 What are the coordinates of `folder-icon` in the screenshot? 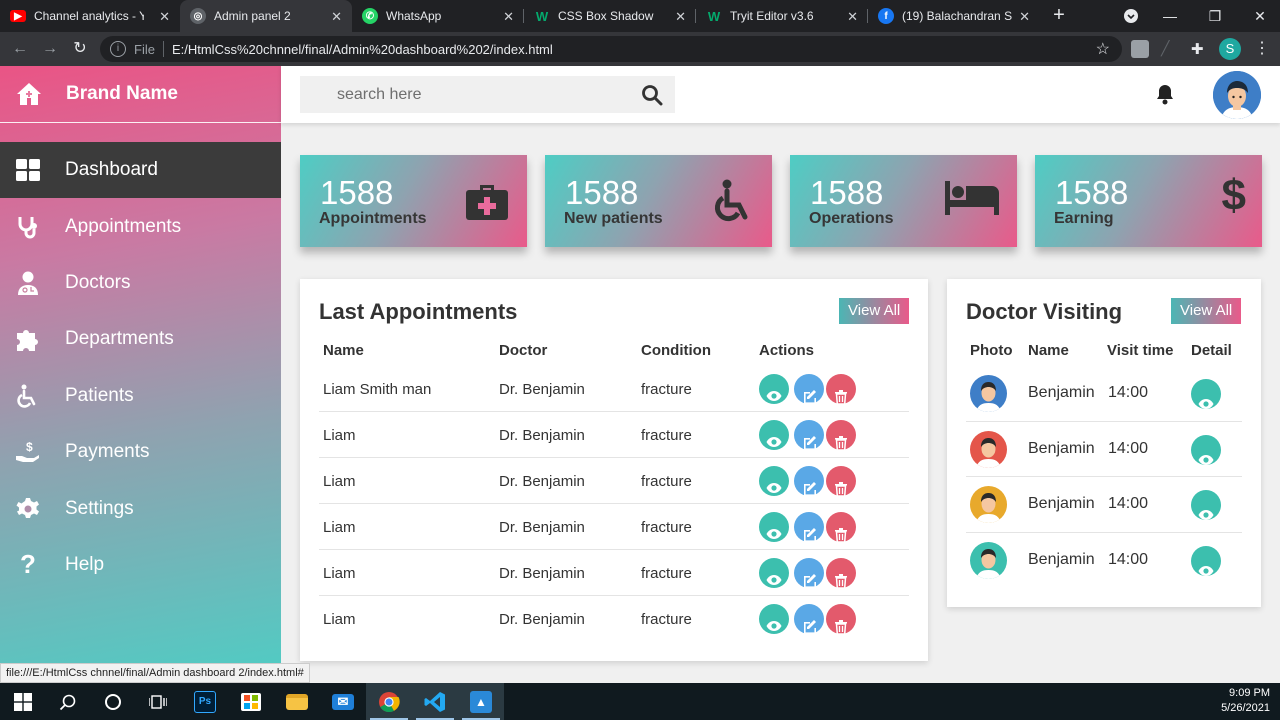 It's located at (297, 701).